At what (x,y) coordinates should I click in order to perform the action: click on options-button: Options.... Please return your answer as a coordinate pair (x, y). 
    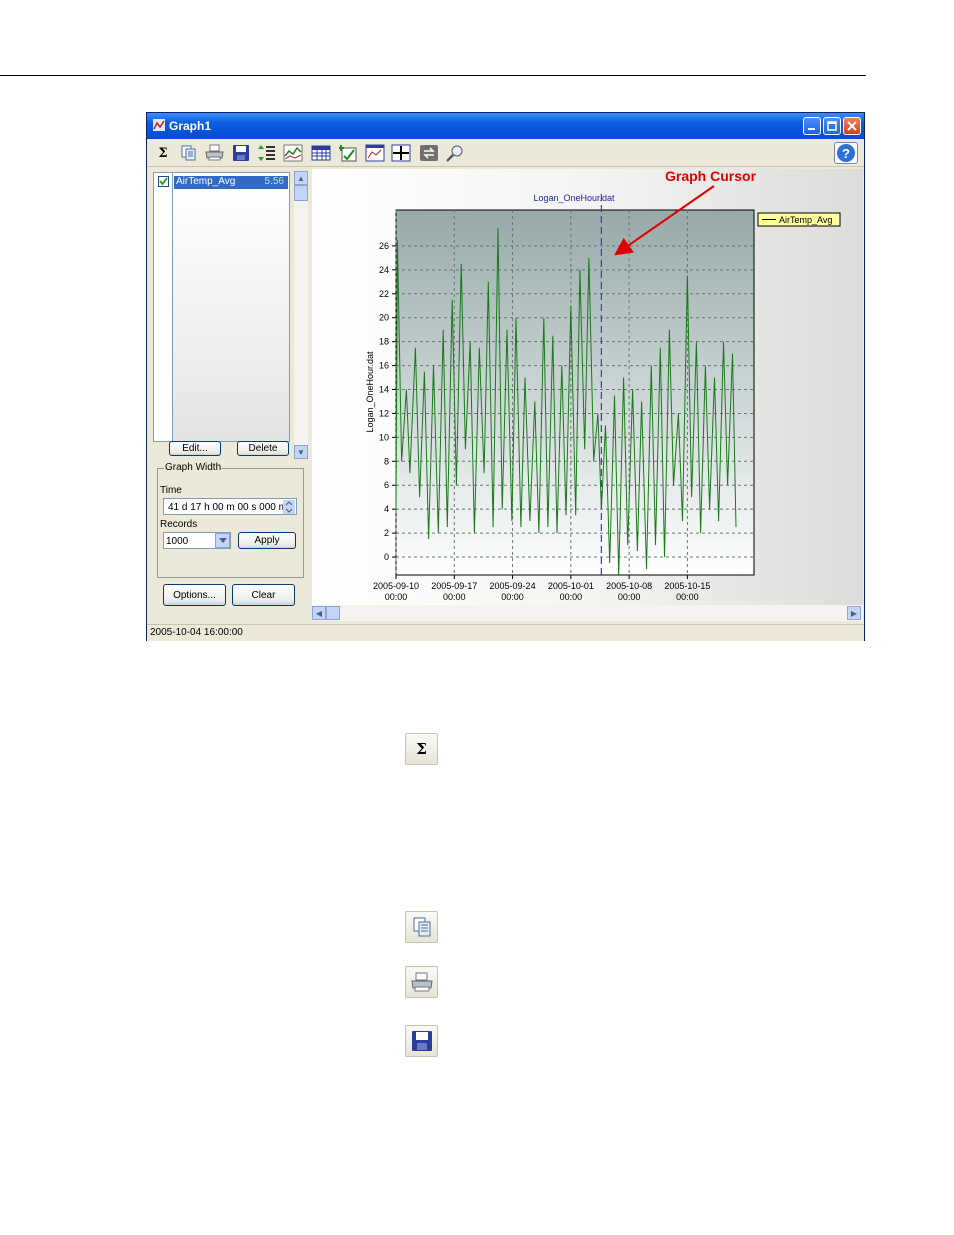
    Looking at the image, I should click on (194, 595).